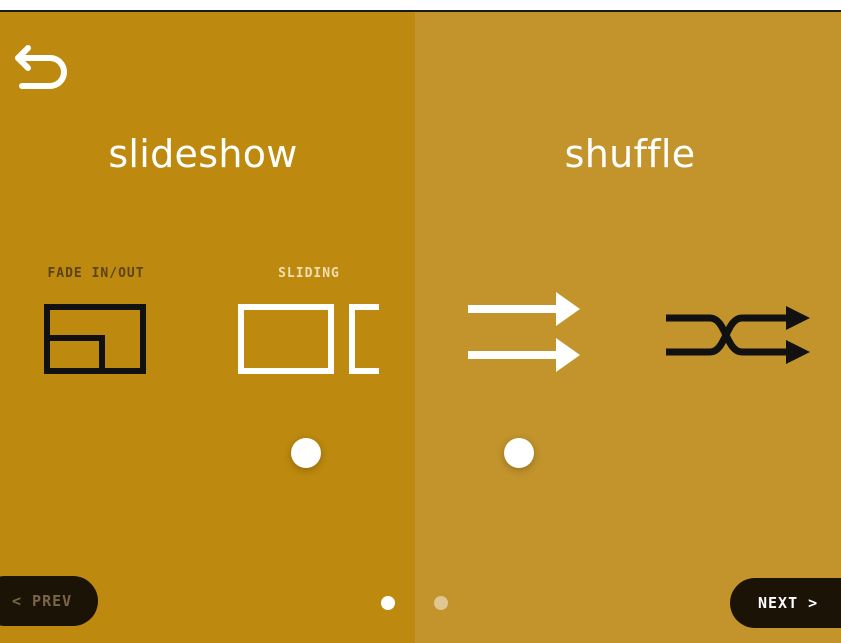  I want to click on back-button, so click(42, 70).